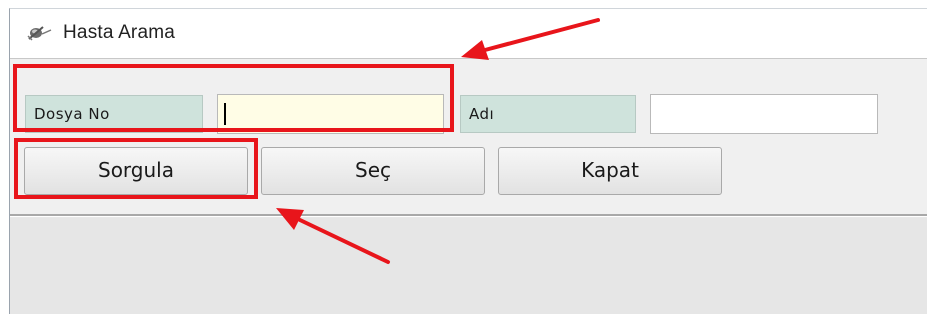 The width and height of the screenshot is (928, 314). What do you see at coordinates (530, 39) in the screenshot?
I see `arrow-to-dosya-no` at bounding box center [530, 39].